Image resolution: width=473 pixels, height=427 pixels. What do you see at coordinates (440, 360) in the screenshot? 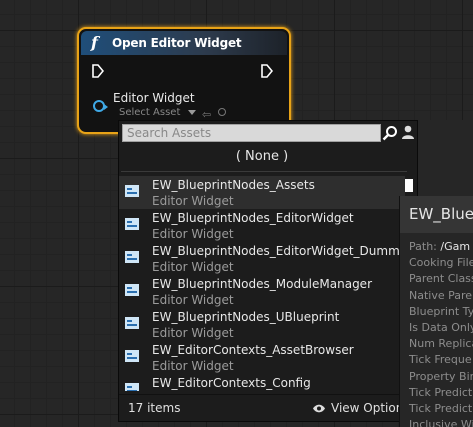
I see `tooltip-row: Tick Freque` at bounding box center [440, 360].